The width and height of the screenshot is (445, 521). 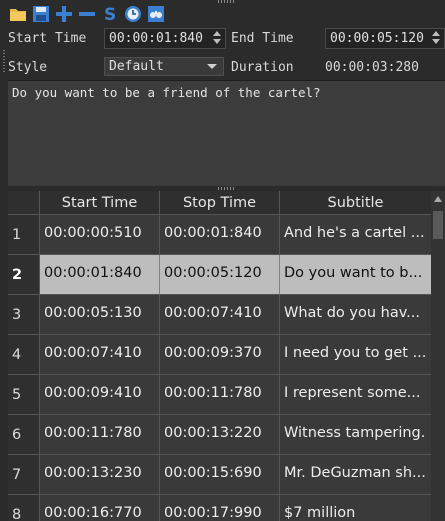 What do you see at coordinates (100, 203) in the screenshot?
I see `start-time-column-header: Start Time` at bounding box center [100, 203].